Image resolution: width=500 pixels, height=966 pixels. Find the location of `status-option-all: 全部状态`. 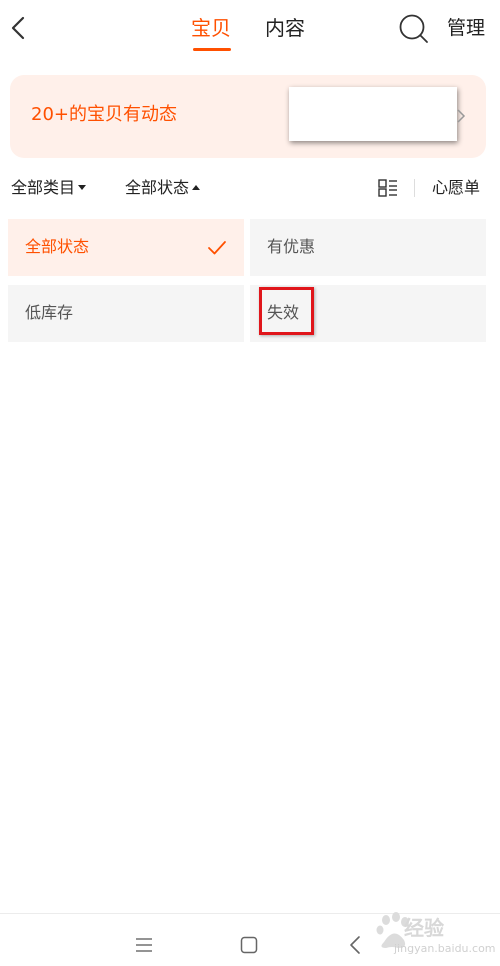

status-option-all: 全部状态 is located at coordinates (126, 247).